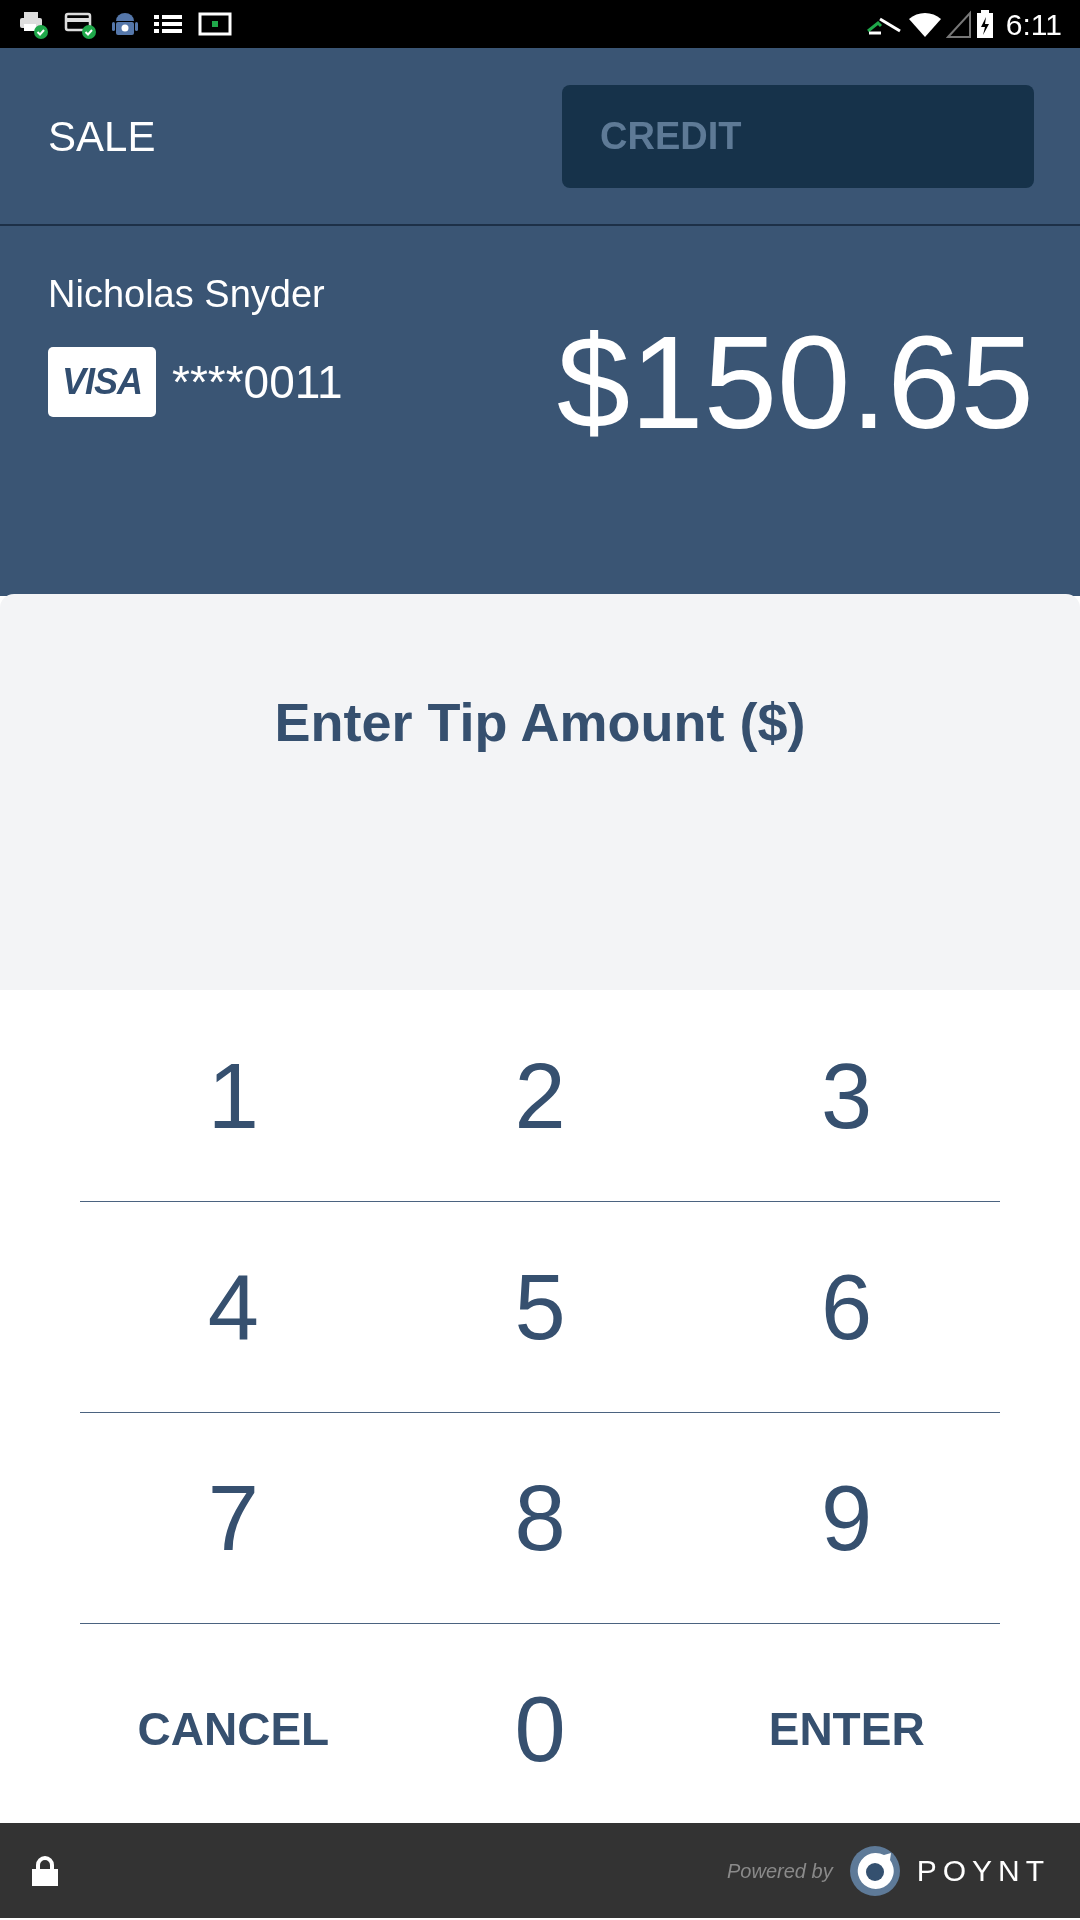 Image resolution: width=1080 pixels, height=1920 pixels. I want to click on screen-icon, so click(215, 24).